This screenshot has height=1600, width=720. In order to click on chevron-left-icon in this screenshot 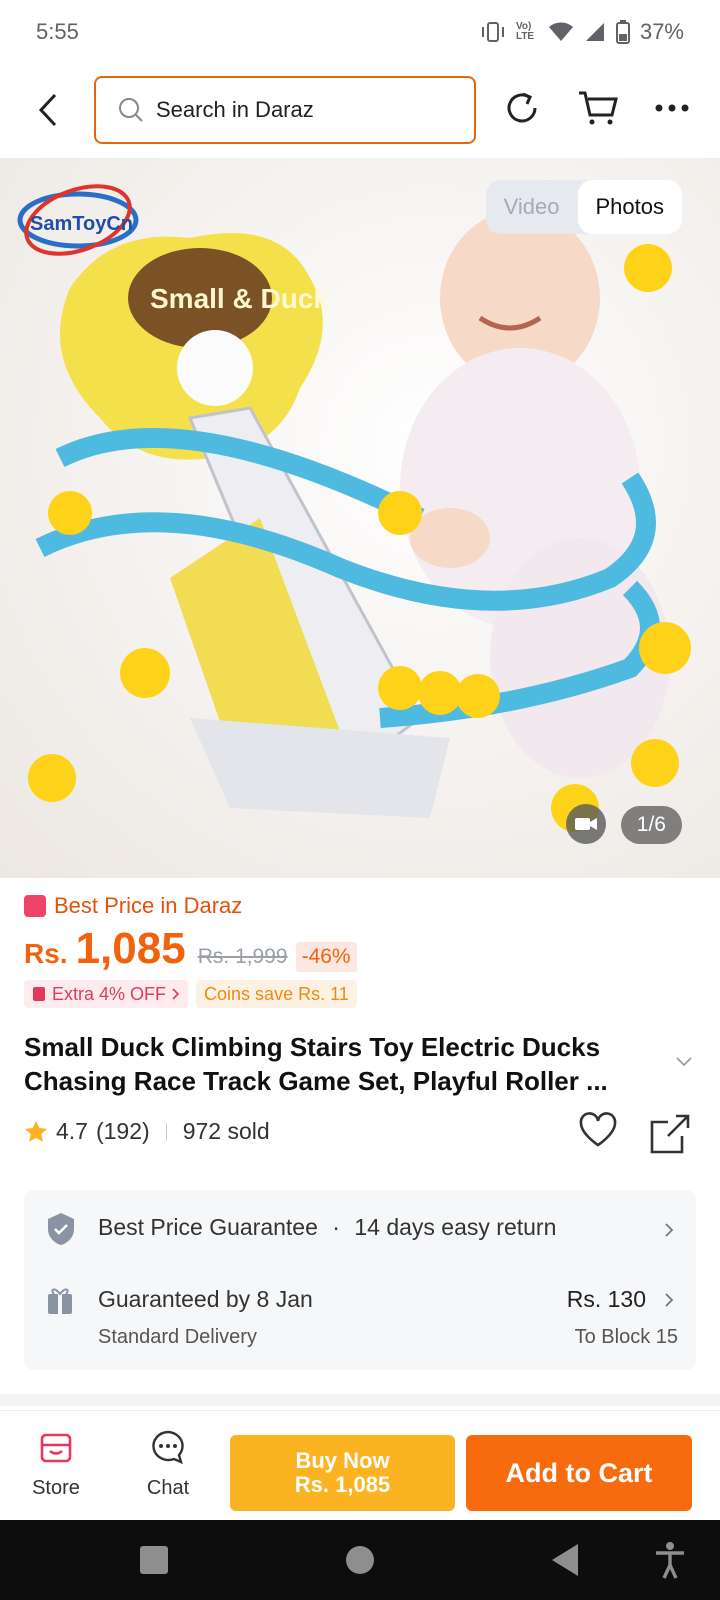, I will do `click(47, 110)`.